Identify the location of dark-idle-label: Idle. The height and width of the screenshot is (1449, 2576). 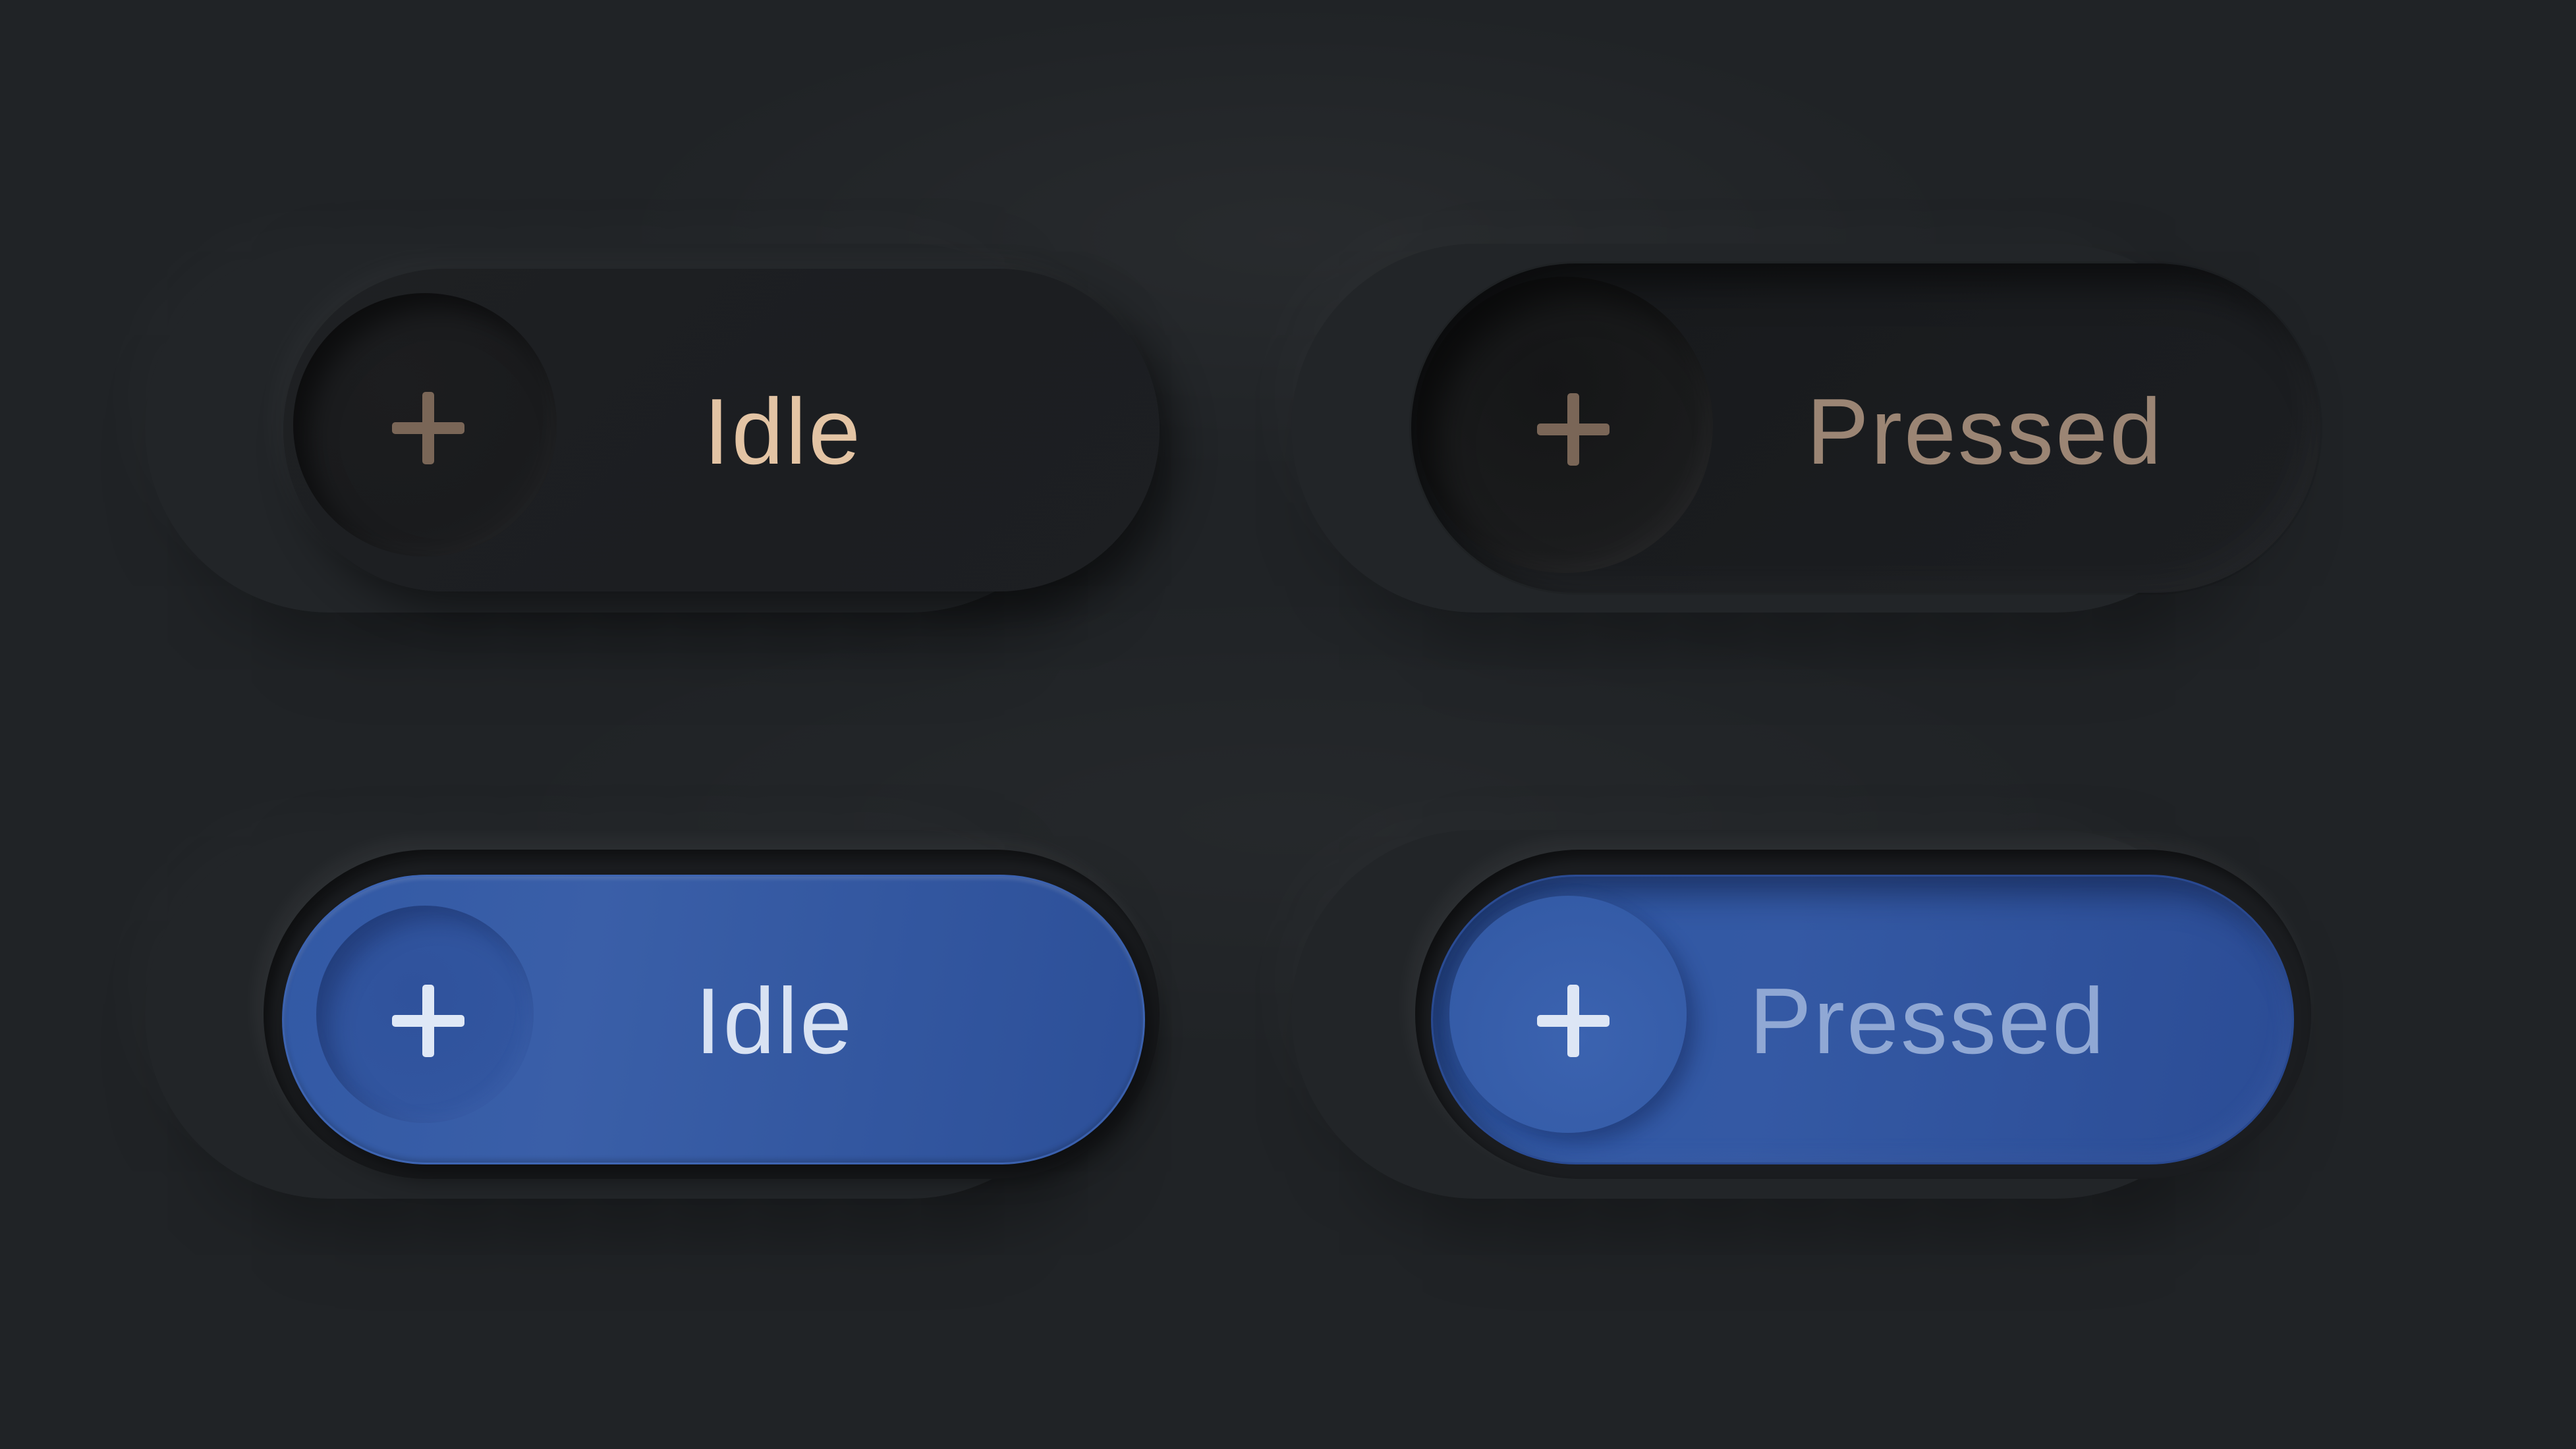
(783, 432).